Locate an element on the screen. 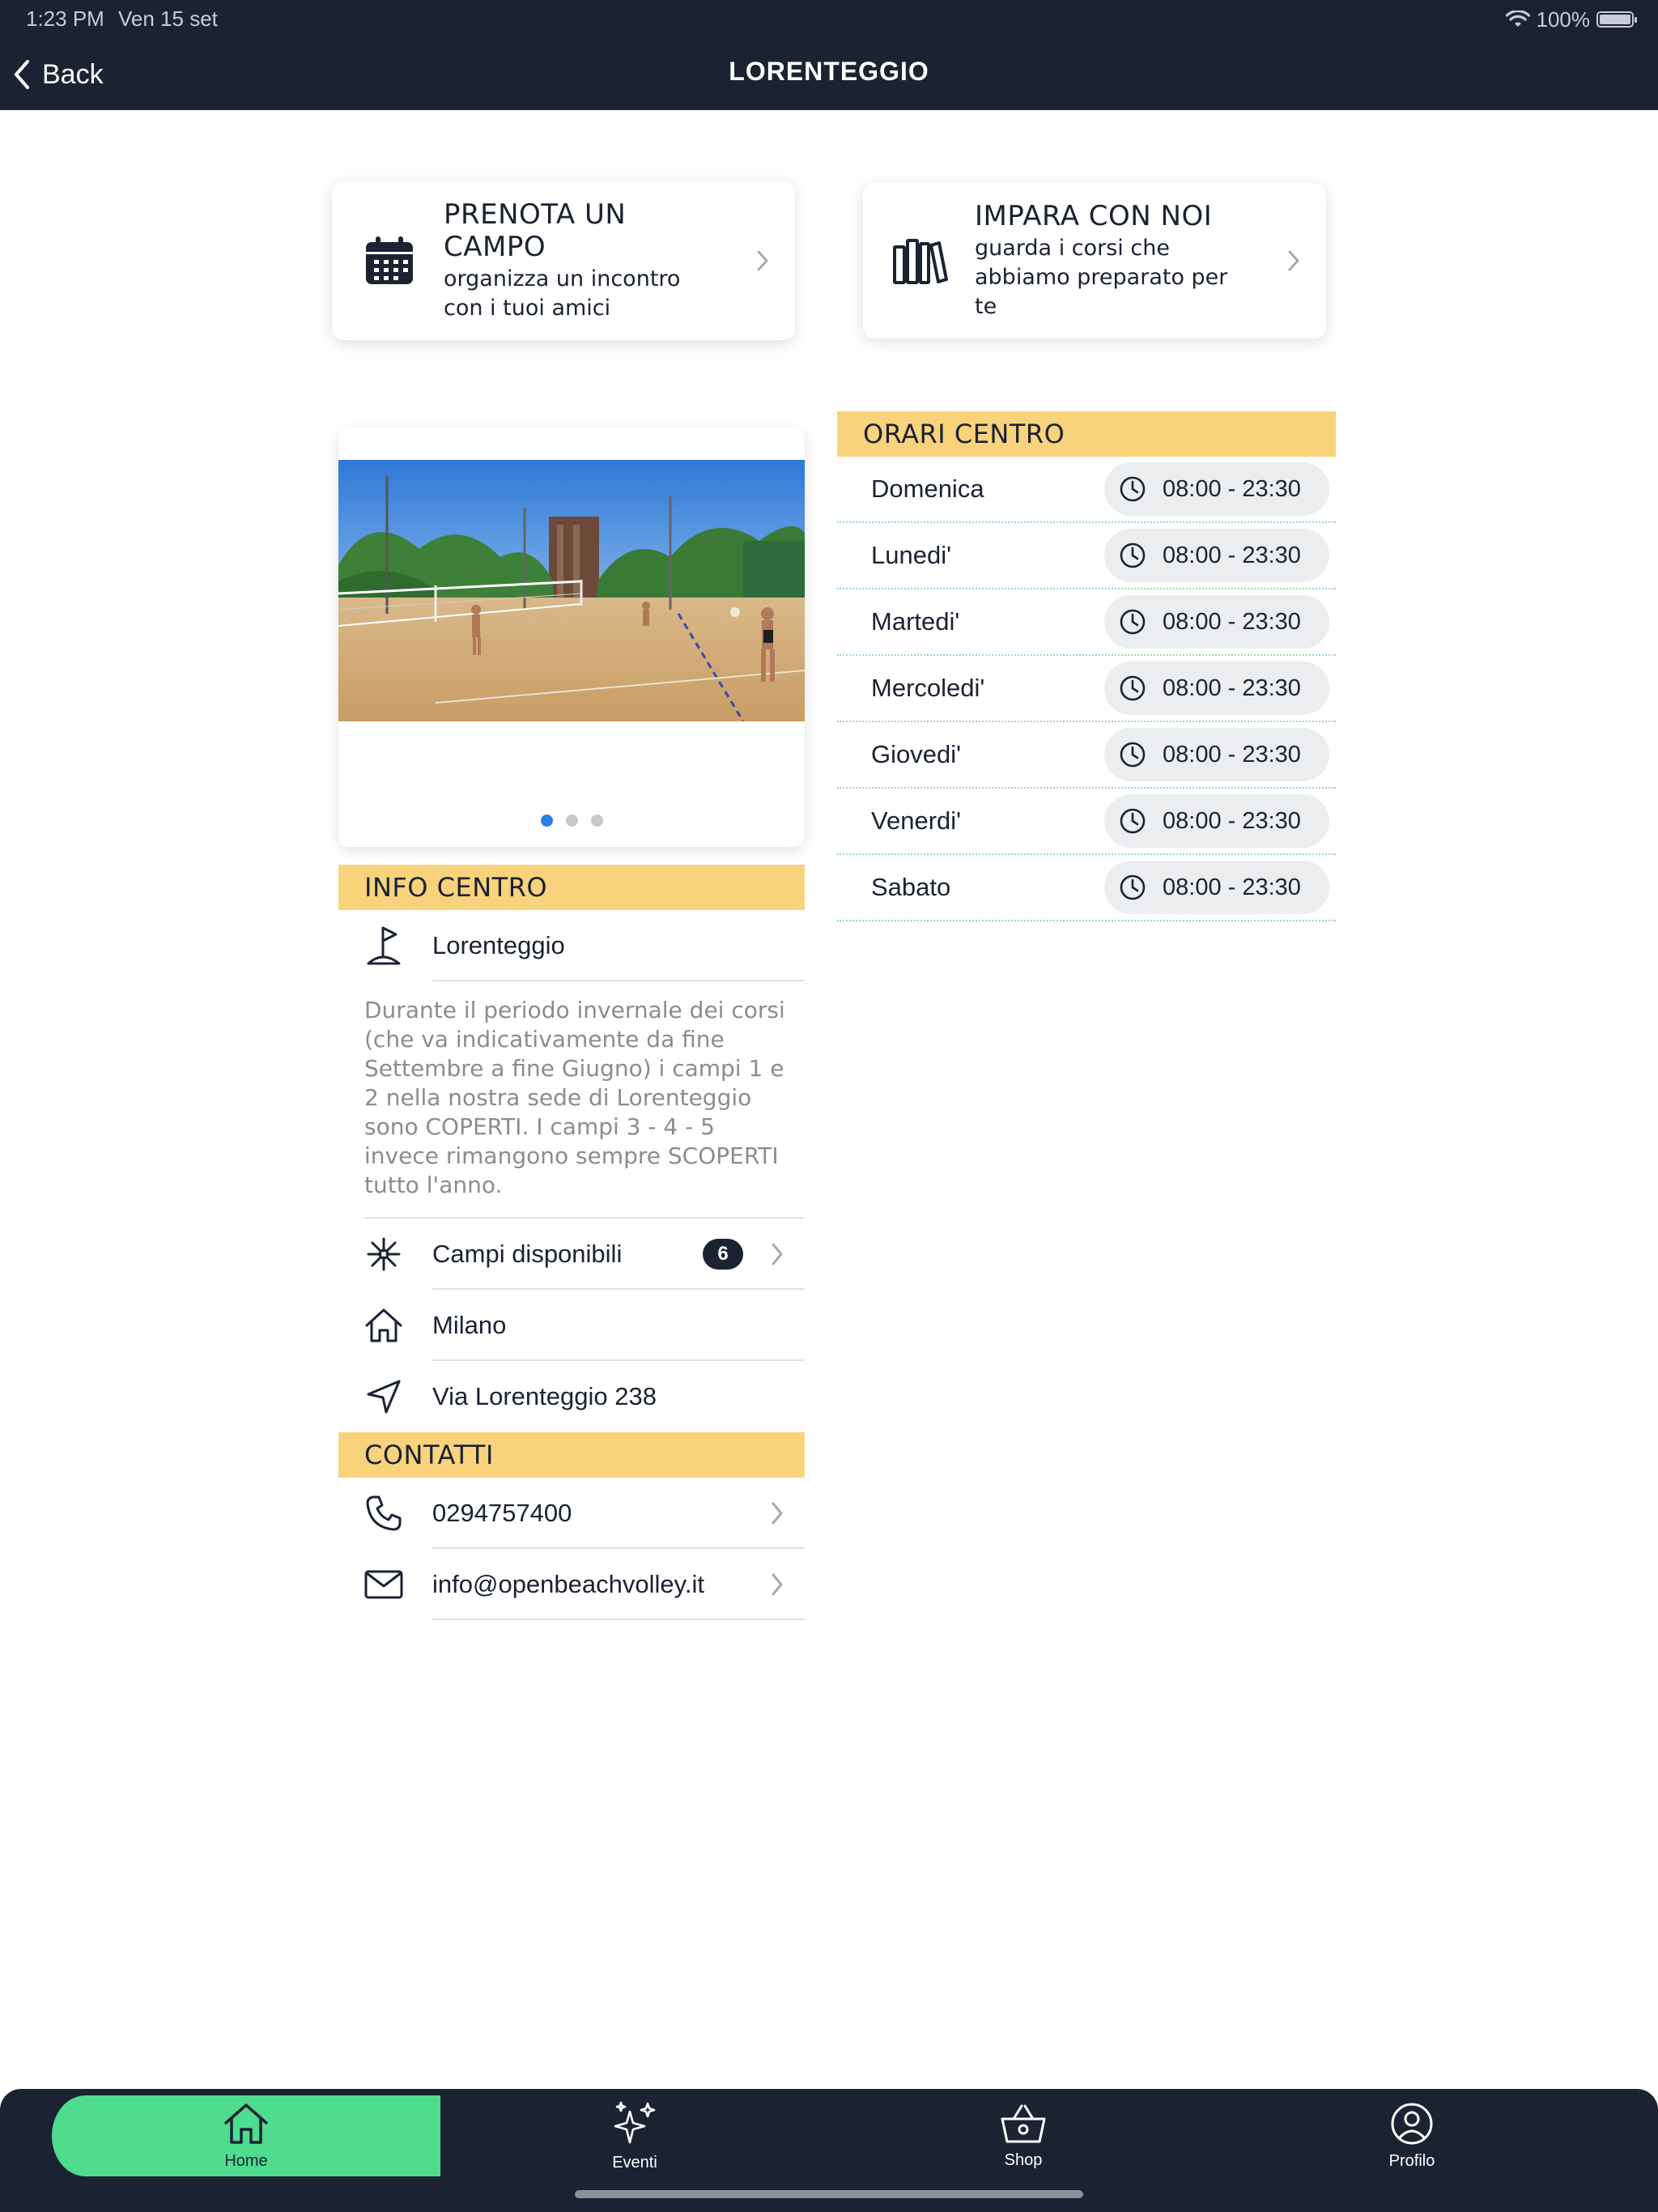  address-row: Via Lorenteggio 238 is located at coordinates (571, 1397).